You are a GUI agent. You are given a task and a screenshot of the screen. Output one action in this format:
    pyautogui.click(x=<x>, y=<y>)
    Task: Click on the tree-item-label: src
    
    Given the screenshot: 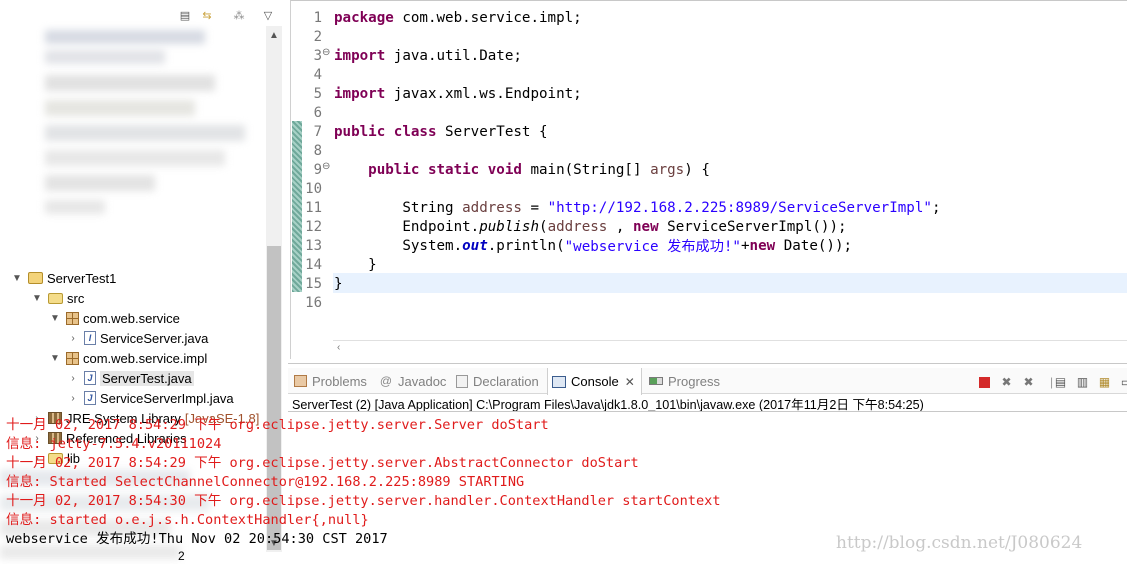 What is the action you would take?
    pyautogui.click(x=76, y=298)
    